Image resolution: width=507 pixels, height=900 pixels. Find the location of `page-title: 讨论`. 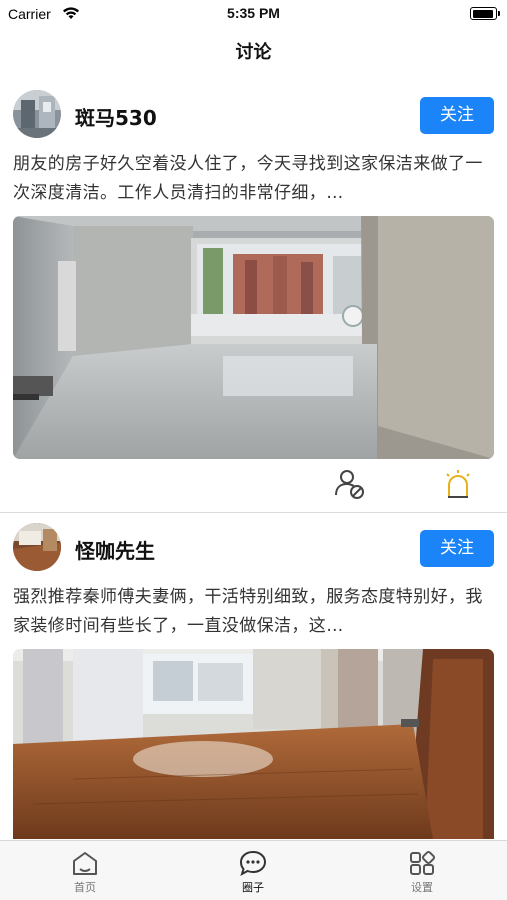

page-title: 讨论 is located at coordinates (253, 52).